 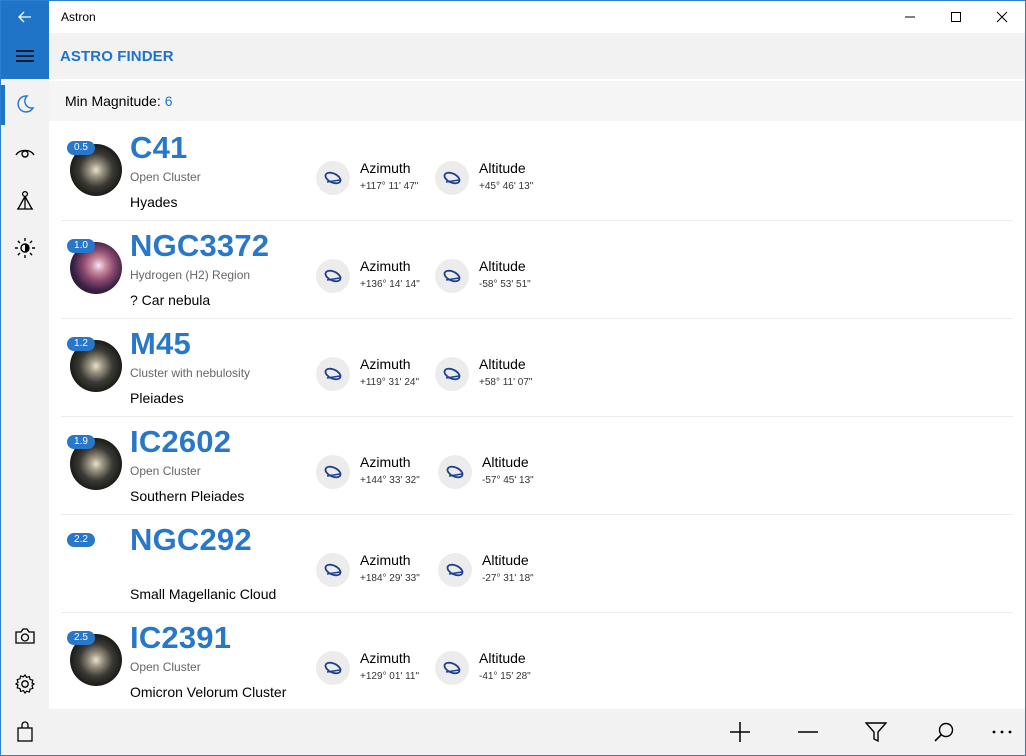 What do you see at coordinates (154, 202) in the screenshot?
I see `object-common-name: Hyades` at bounding box center [154, 202].